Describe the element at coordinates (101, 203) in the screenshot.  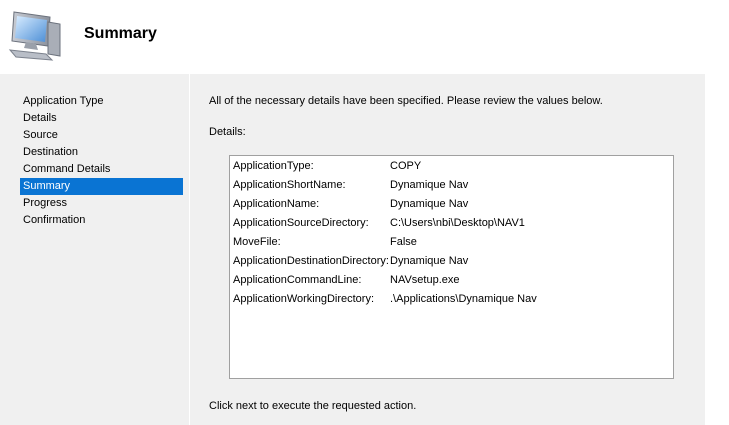
I see `sidebar-item-progress: Progress` at that location.